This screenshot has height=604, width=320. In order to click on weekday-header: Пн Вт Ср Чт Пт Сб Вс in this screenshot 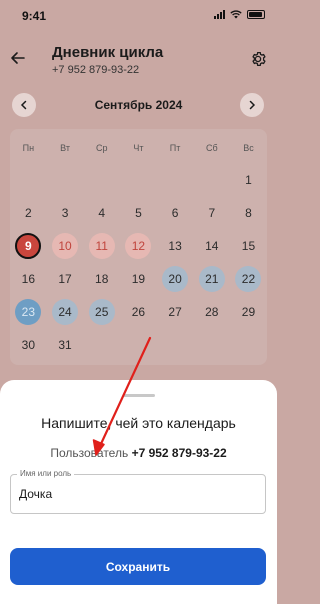, I will do `click(138, 148)`.